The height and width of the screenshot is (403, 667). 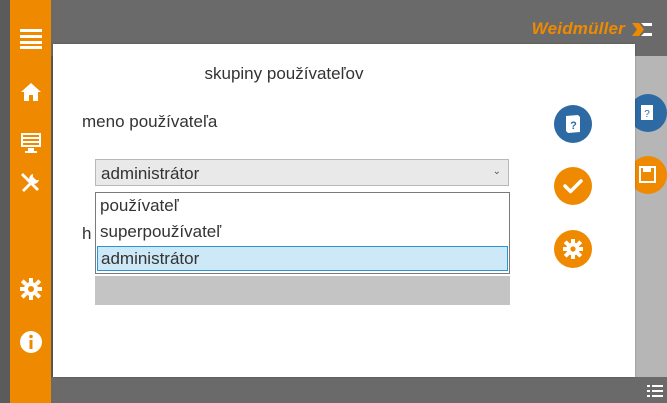 I want to click on user-group-select: administrátor ⌄, so click(x=302, y=172).